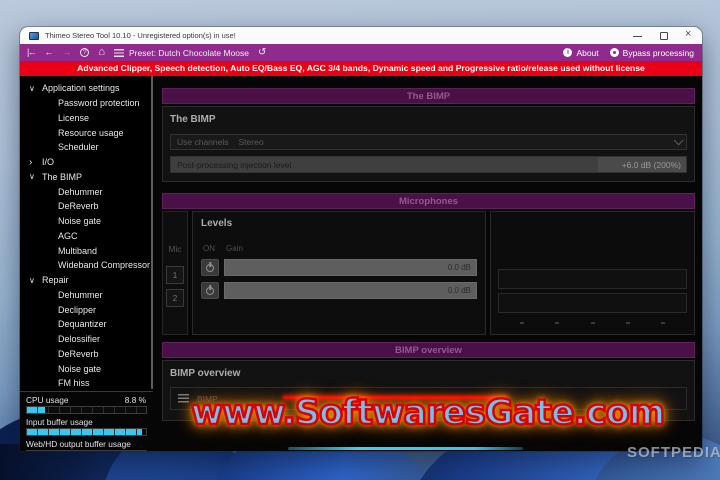 The height and width of the screenshot is (480, 720). I want to click on back-icon, so click(48, 52).